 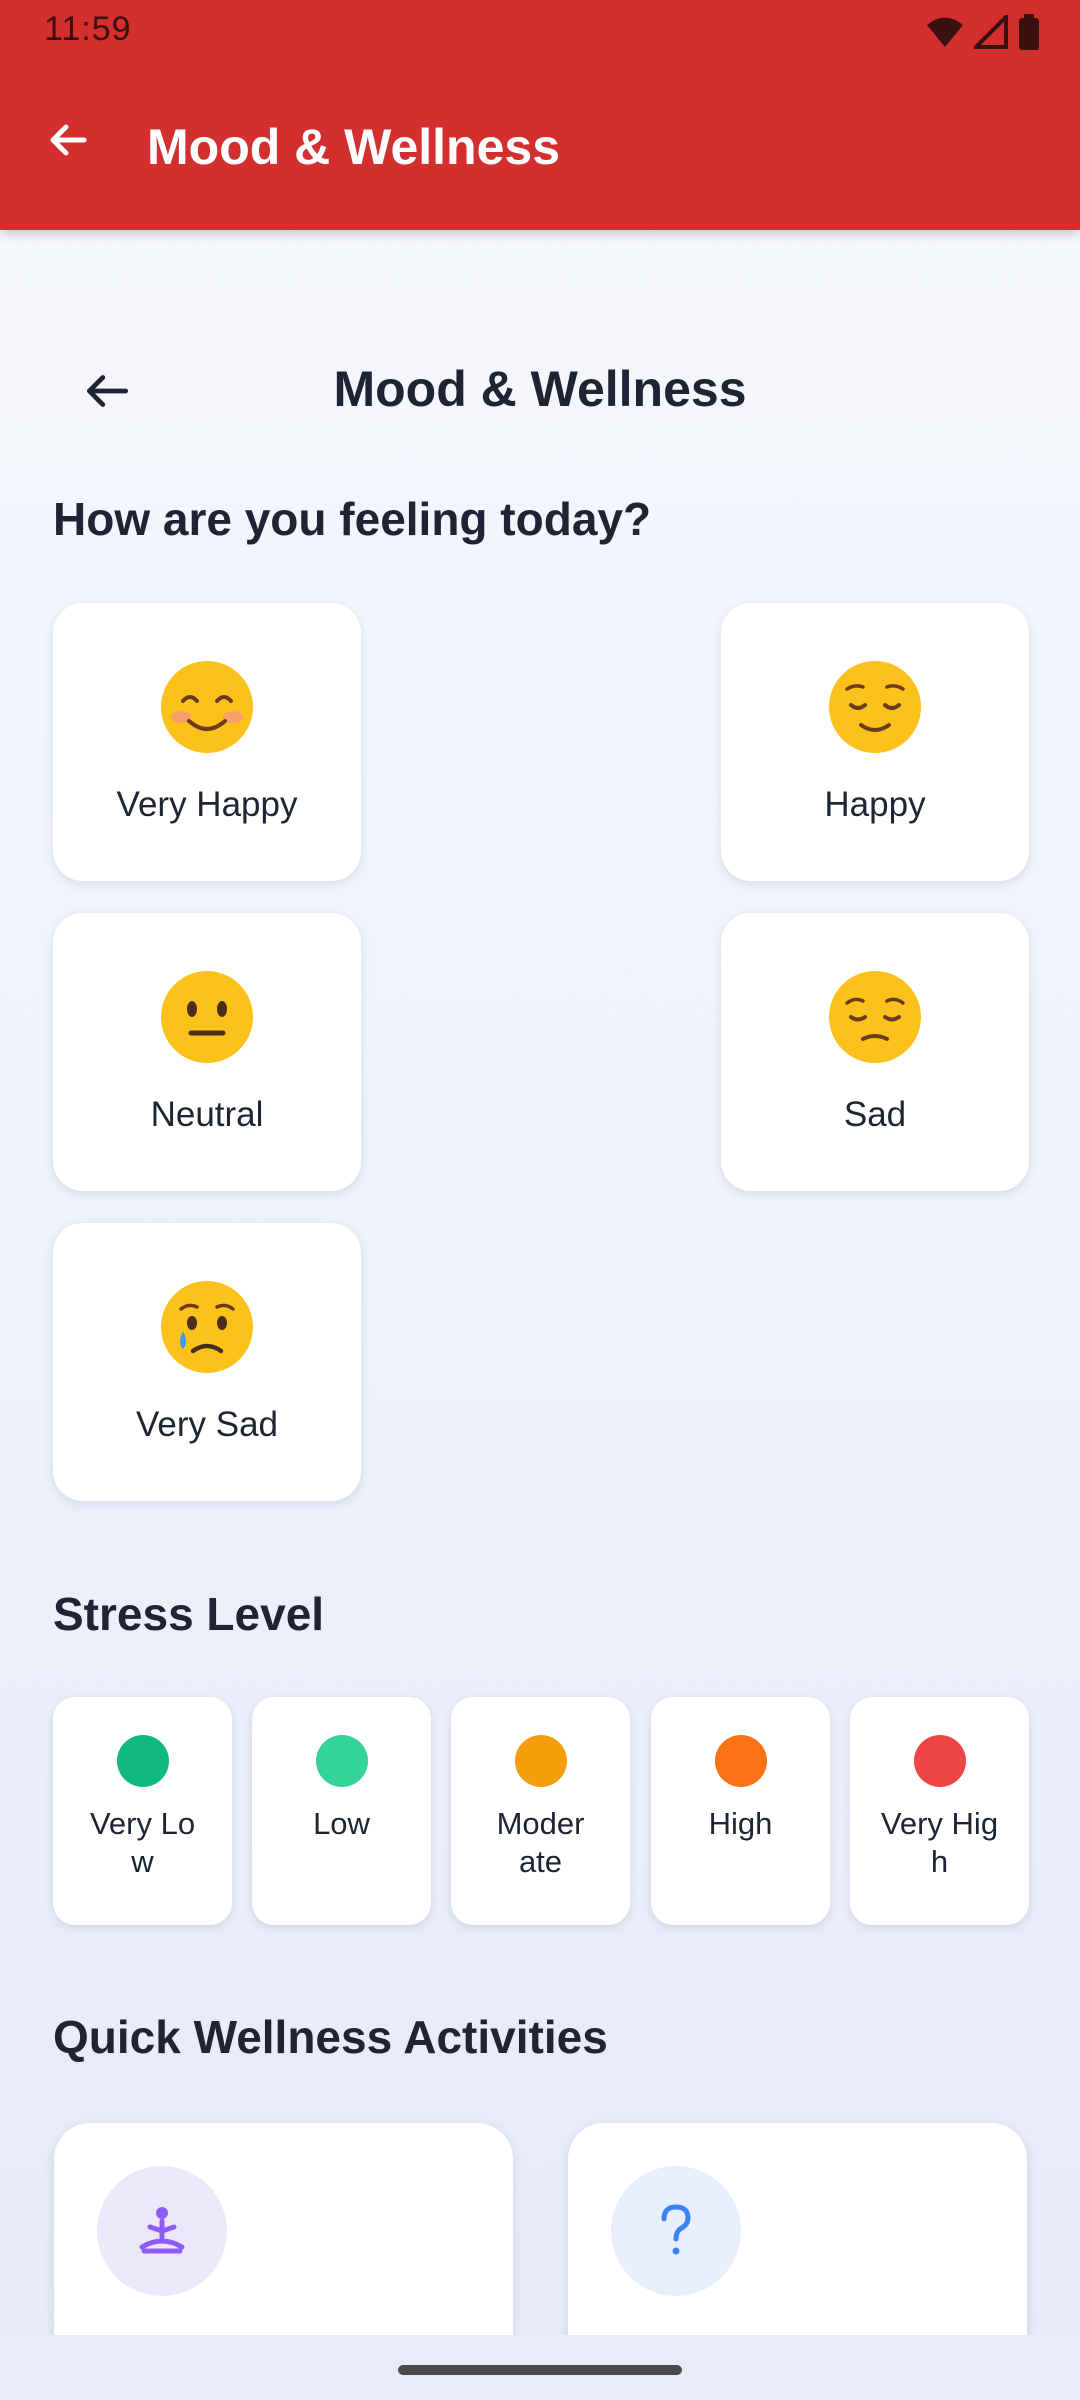 I want to click on stress-label: Very High, so click(x=939, y=1842).